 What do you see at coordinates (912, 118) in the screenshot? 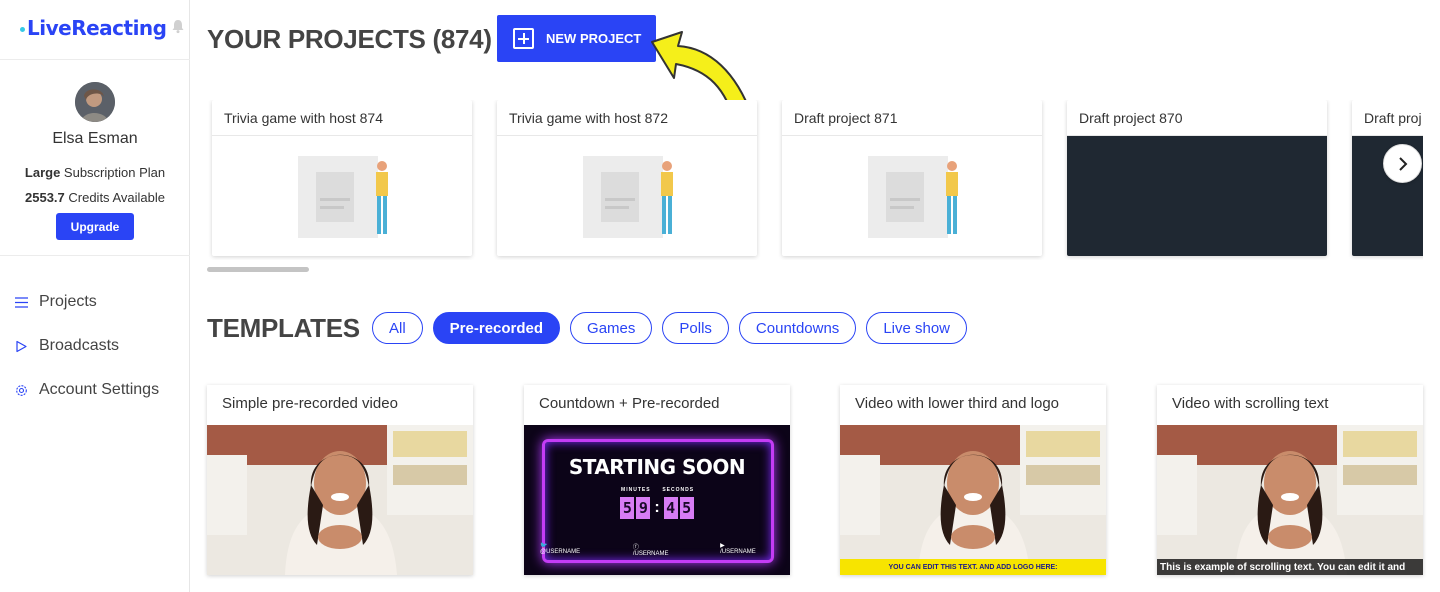
I see `project-title: Draft project 871` at bounding box center [912, 118].